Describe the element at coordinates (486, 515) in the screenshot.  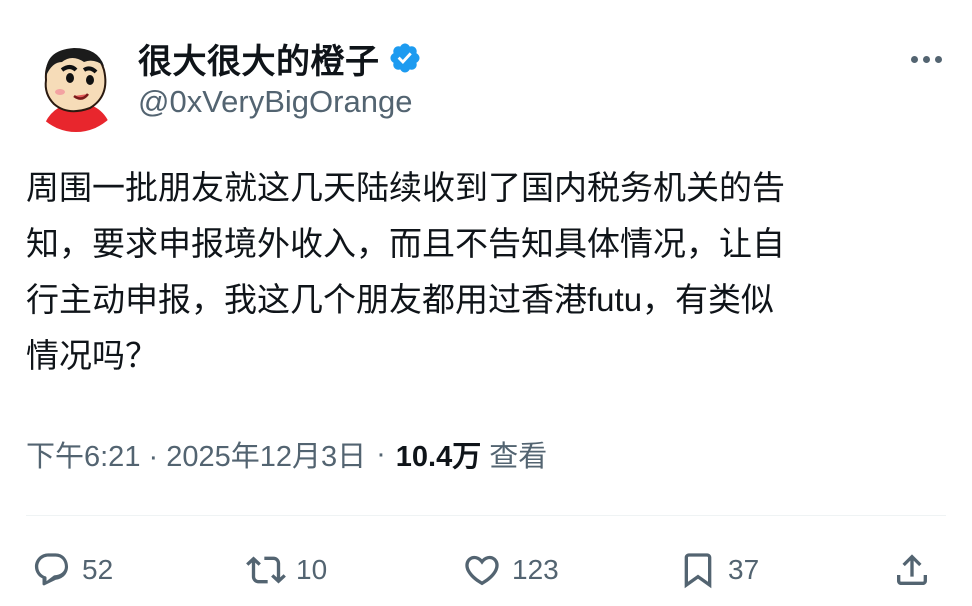
I see `divider` at that location.